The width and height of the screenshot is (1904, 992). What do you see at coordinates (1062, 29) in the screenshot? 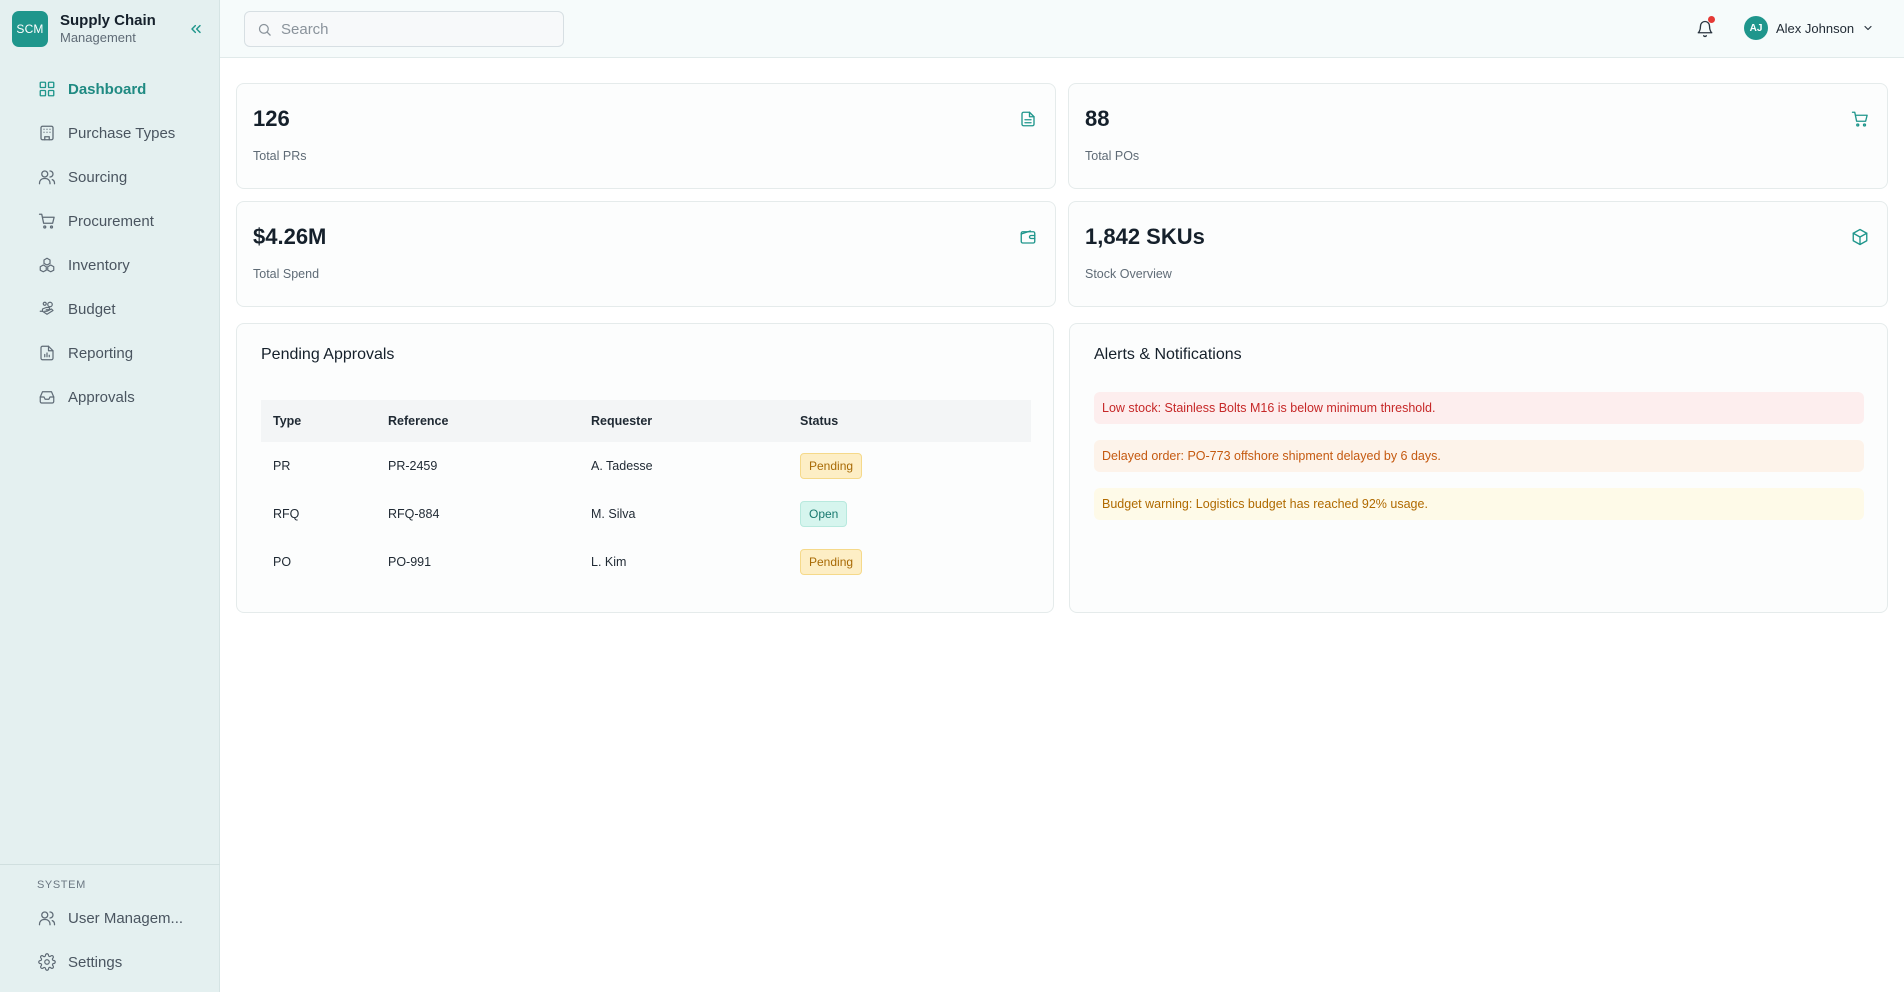
I see `topbar: AJ Alex Johnson` at bounding box center [1062, 29].